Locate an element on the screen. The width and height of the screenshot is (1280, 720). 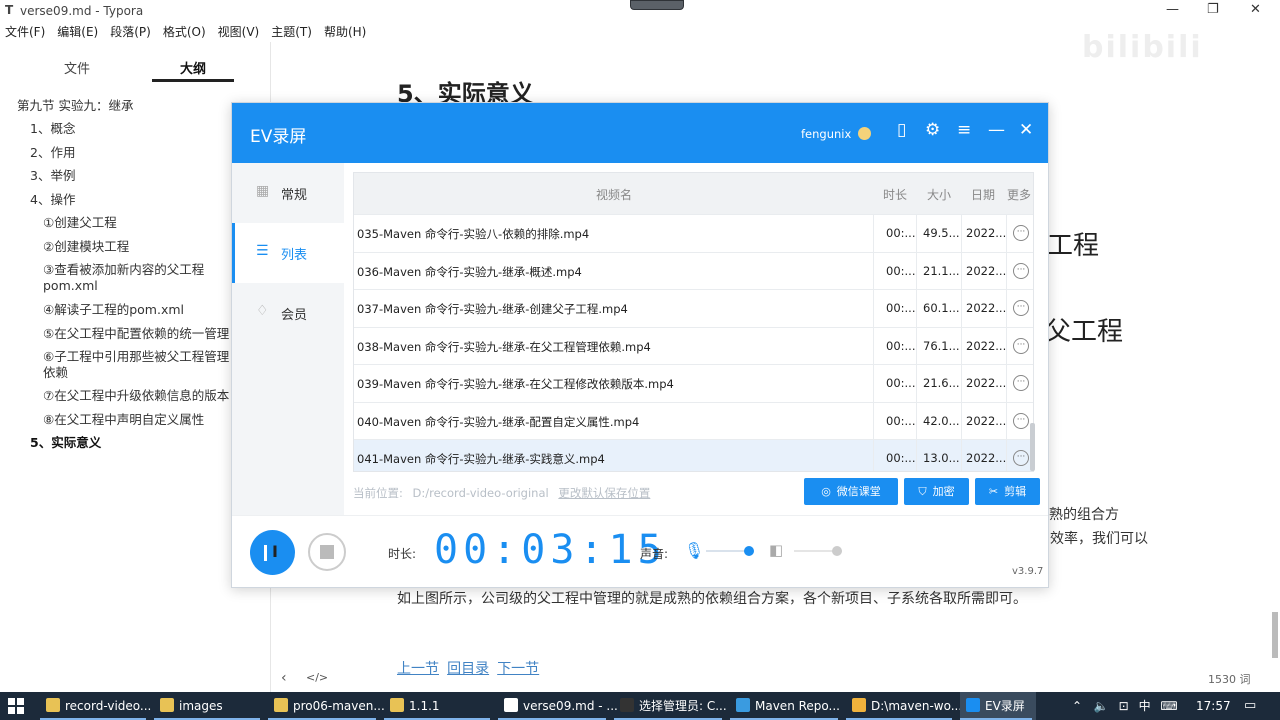
outline-item: ④解读子工程的pom.xml is located at coordinates (113, 310).